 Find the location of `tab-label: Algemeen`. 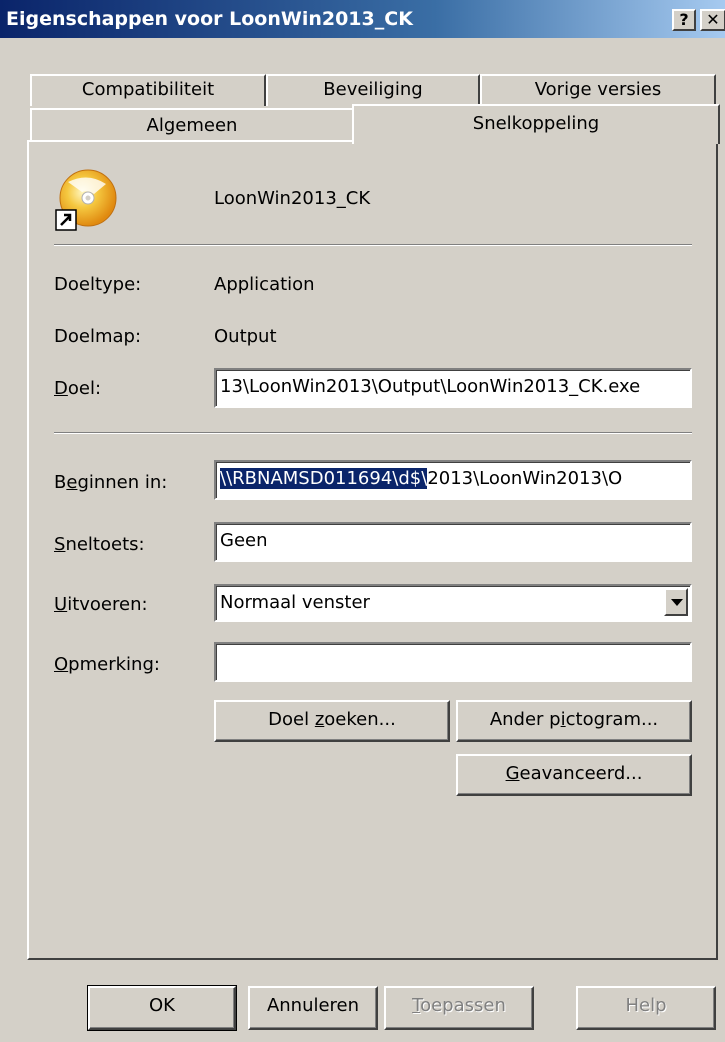

tab-label: Algemeen is located at coordinates (192, 125).